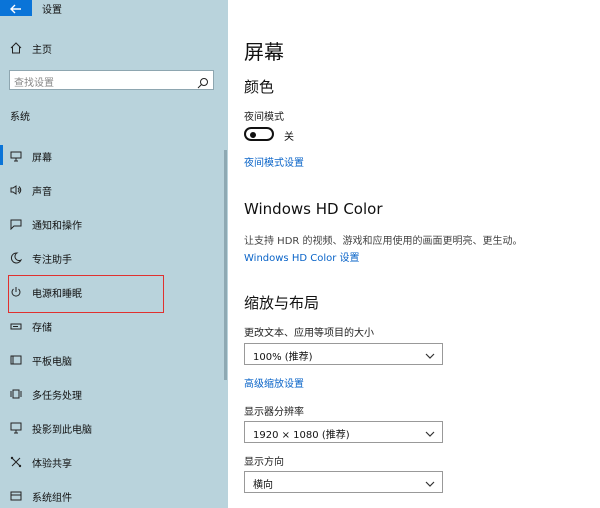  What do you see at coordinates (16, 428) in the screenshot?
I see `project-icon` at bounding box center [16, 428].